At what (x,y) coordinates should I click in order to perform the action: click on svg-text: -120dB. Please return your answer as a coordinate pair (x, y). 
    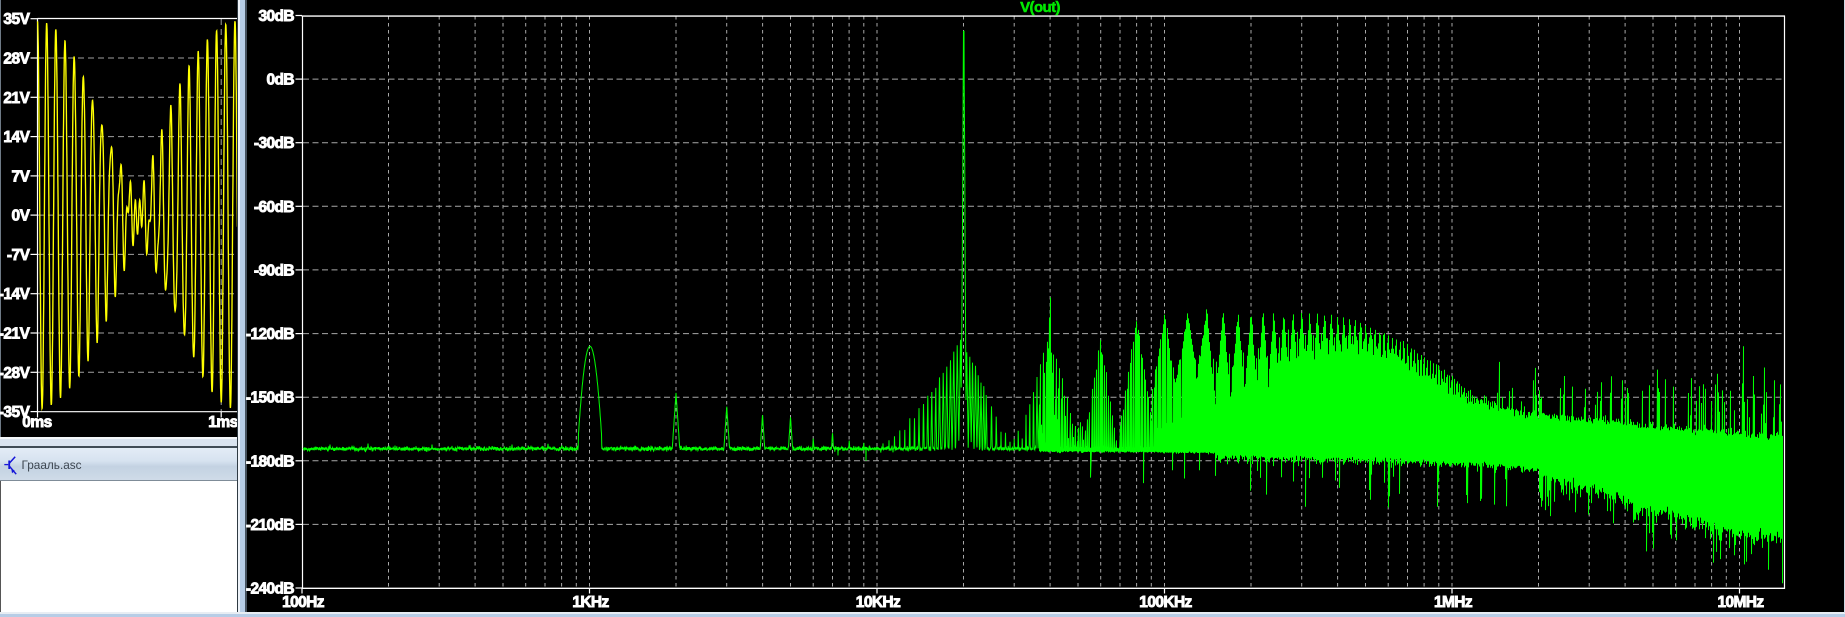
    Looking at the image, I should click on (270, 334).